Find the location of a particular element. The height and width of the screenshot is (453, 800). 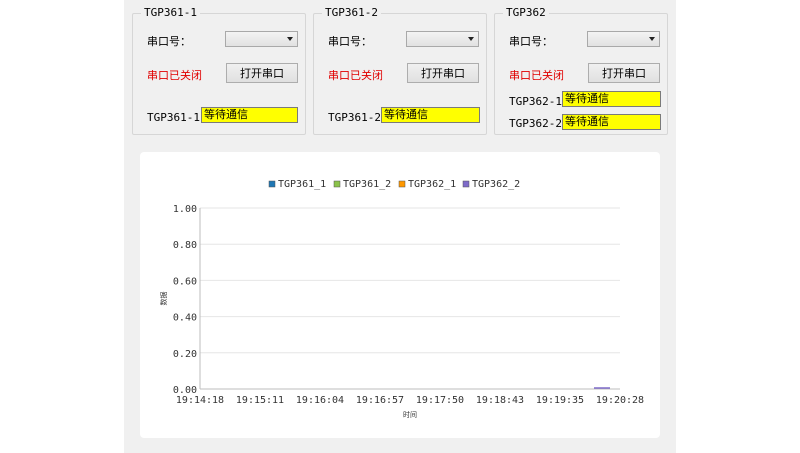

group-title: TGP361-1 is located at coordinates (170, 12).